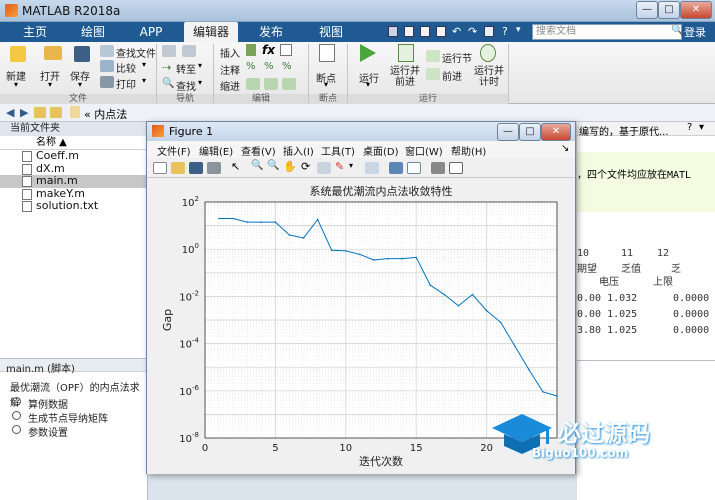  I want to click on uncomment-icon: %, so click(269, 66).